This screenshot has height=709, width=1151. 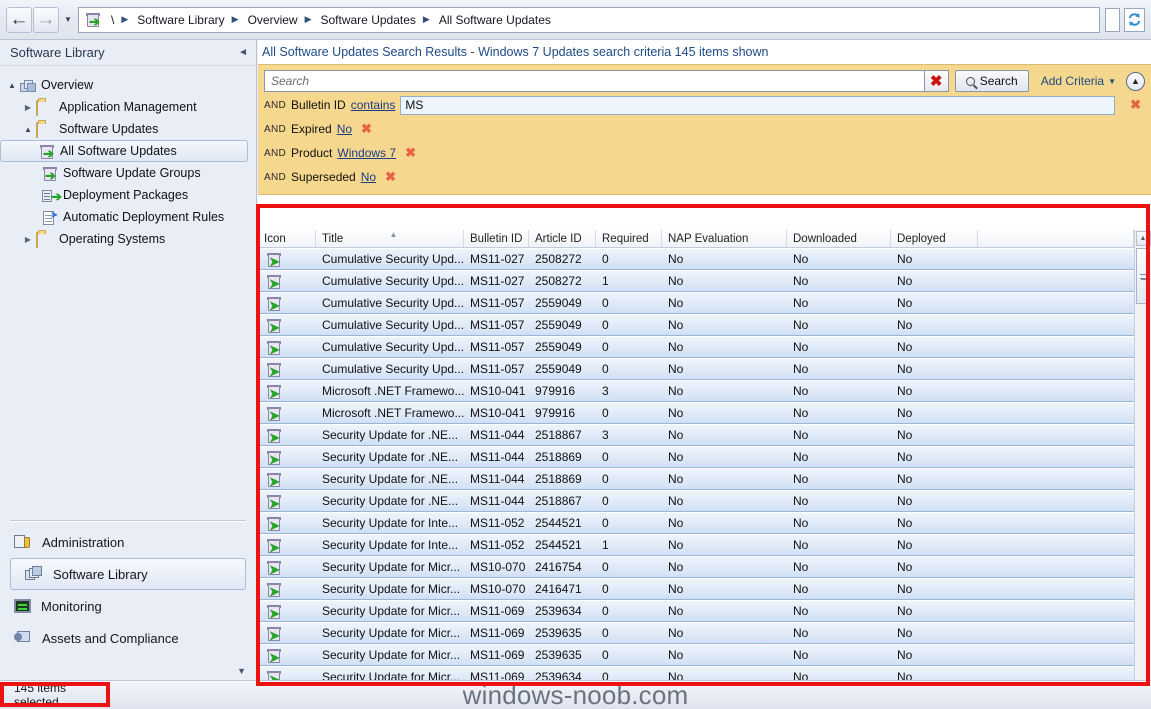 I want to click on red-x-icon: ✖, so click(x=936, y=81).